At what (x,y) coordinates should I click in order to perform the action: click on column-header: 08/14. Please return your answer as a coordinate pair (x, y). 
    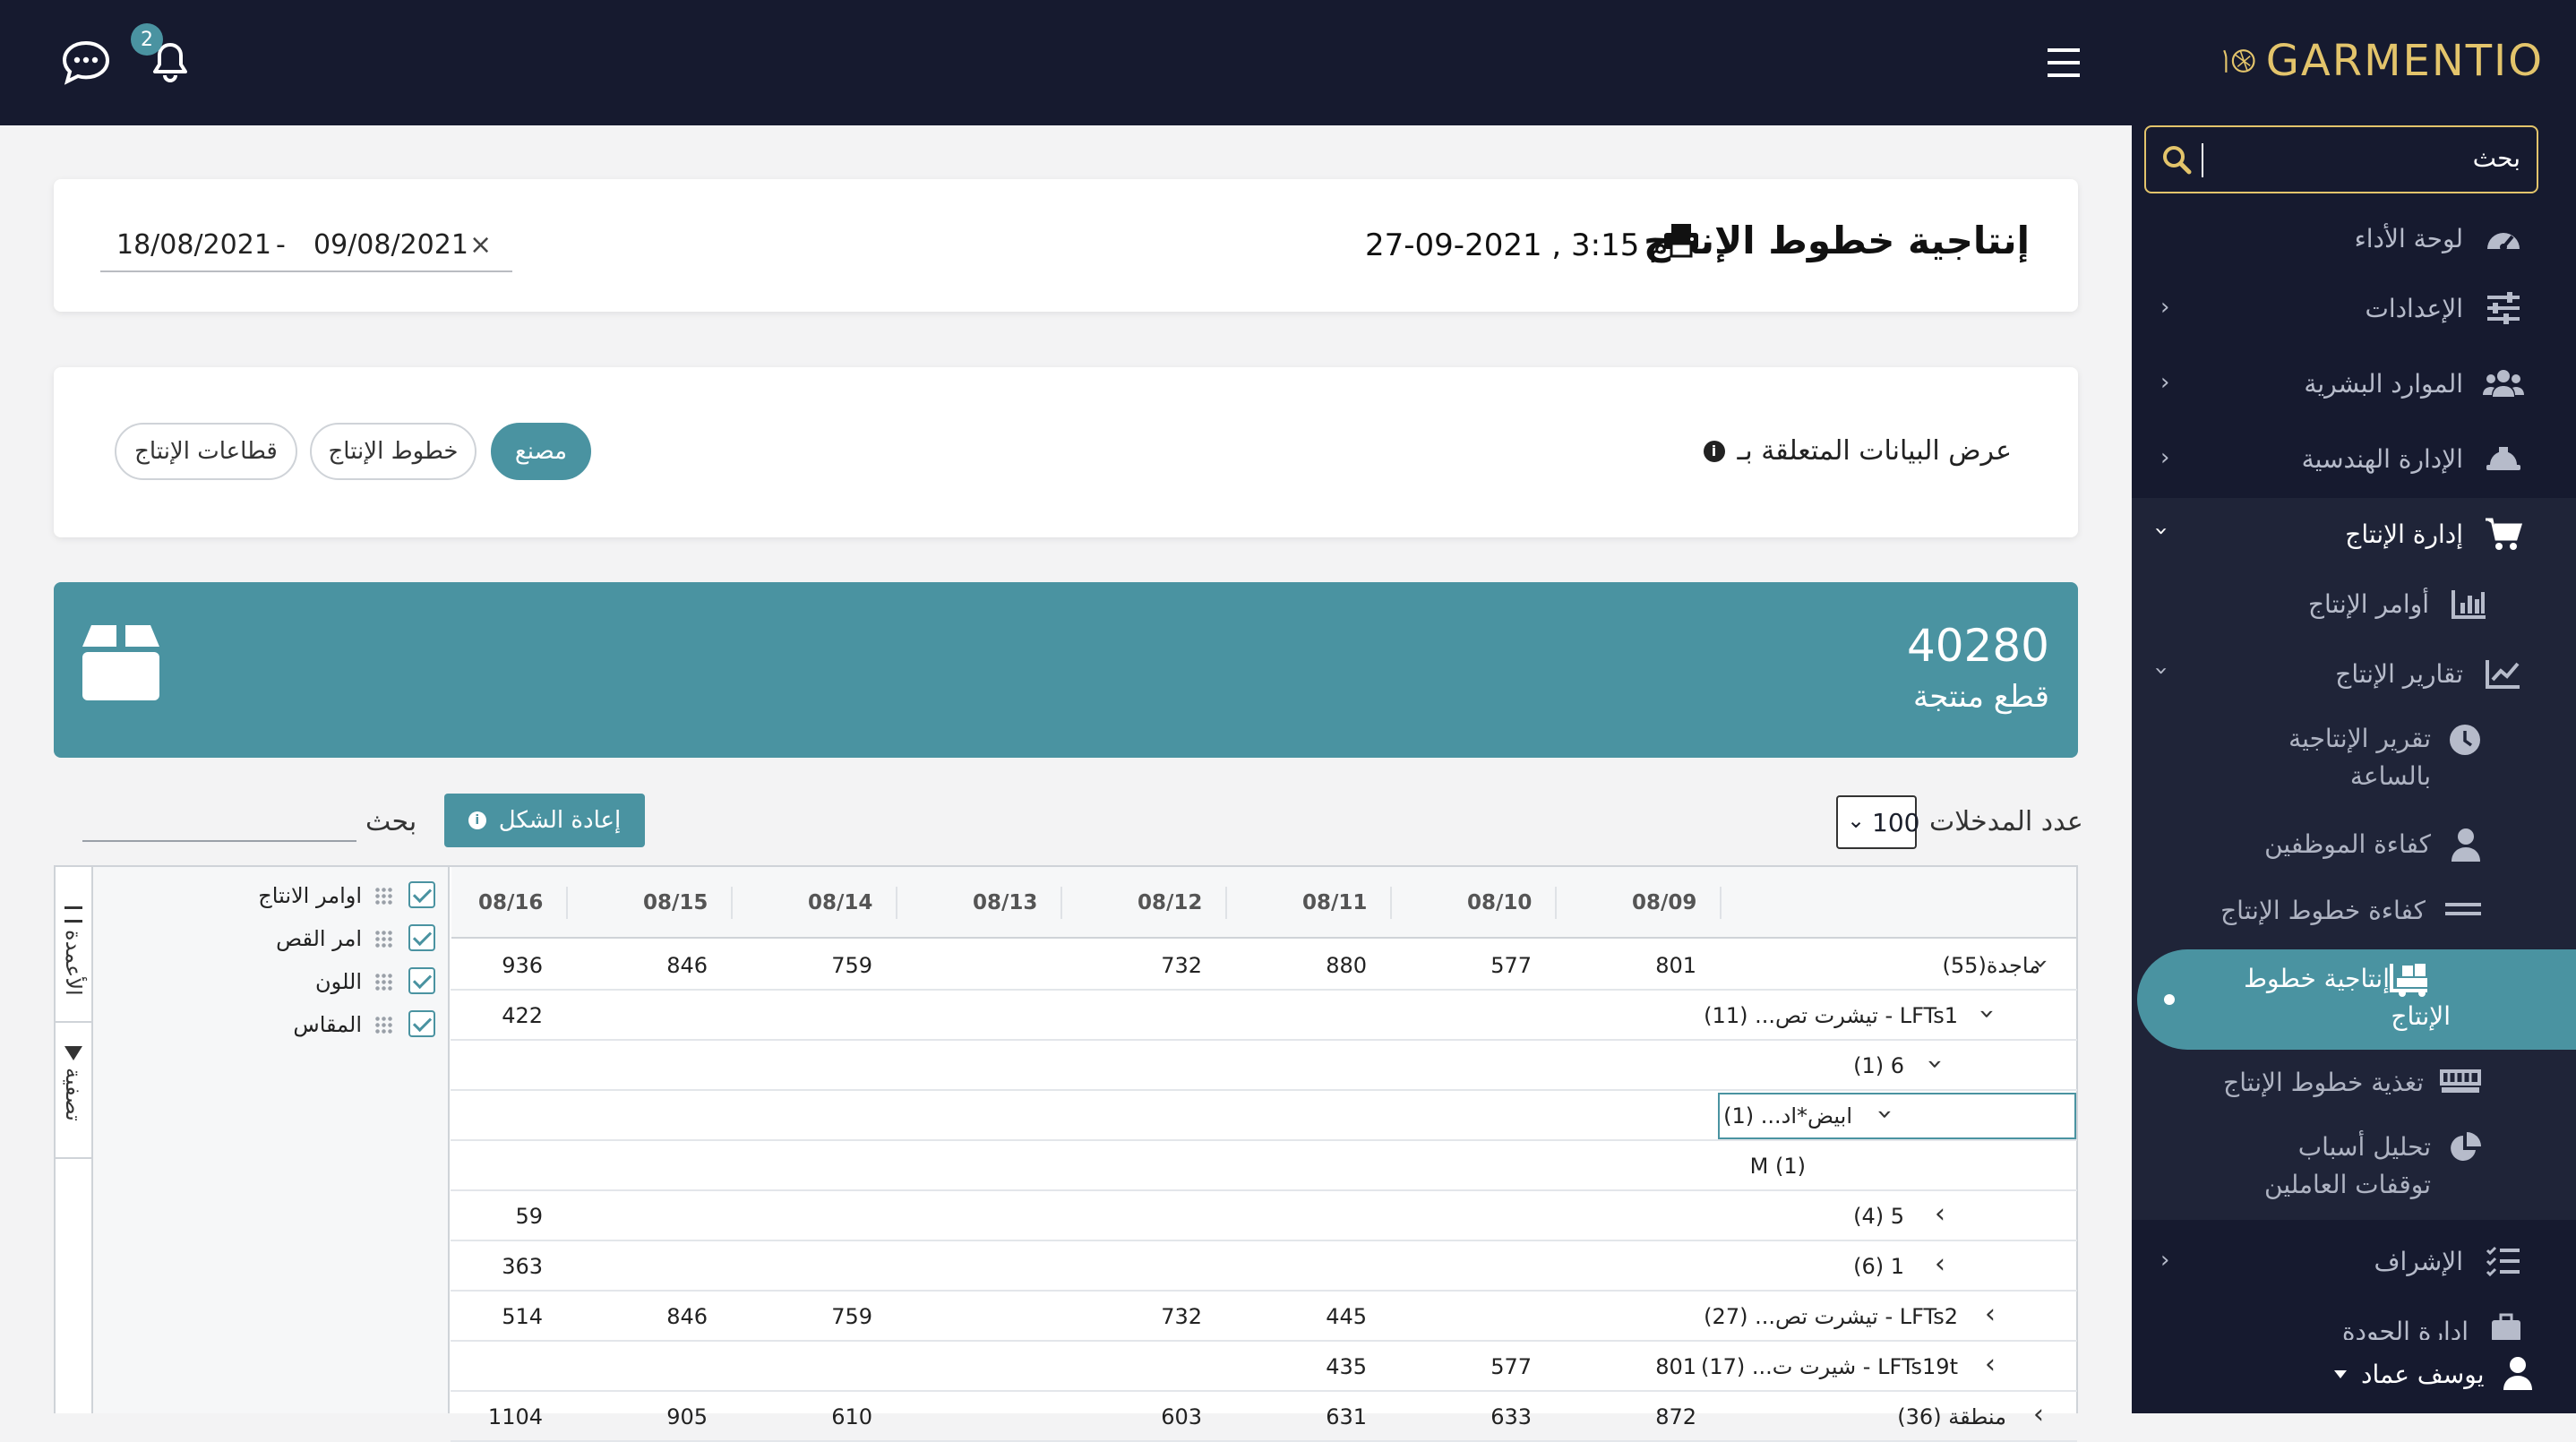
    Looking at the image, I should click on (840, 902).